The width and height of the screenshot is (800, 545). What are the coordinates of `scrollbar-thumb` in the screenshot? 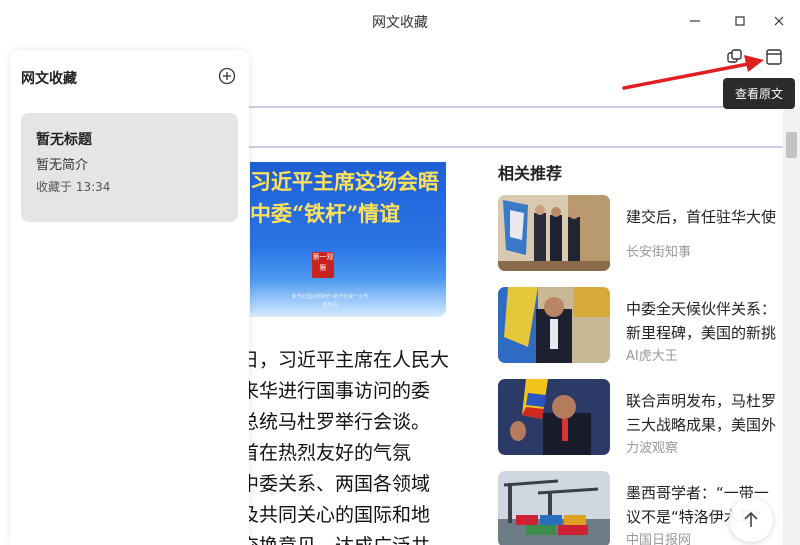 It's located at (791, 145).